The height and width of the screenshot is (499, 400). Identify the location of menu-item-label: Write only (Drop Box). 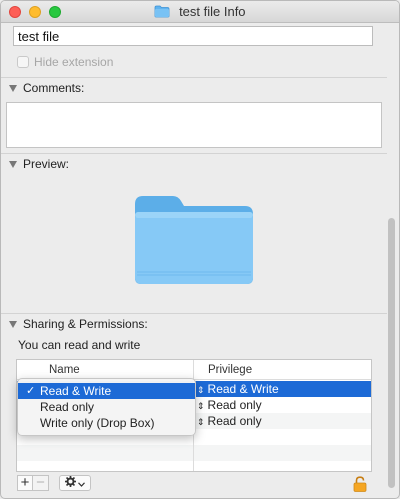
(97, 423).